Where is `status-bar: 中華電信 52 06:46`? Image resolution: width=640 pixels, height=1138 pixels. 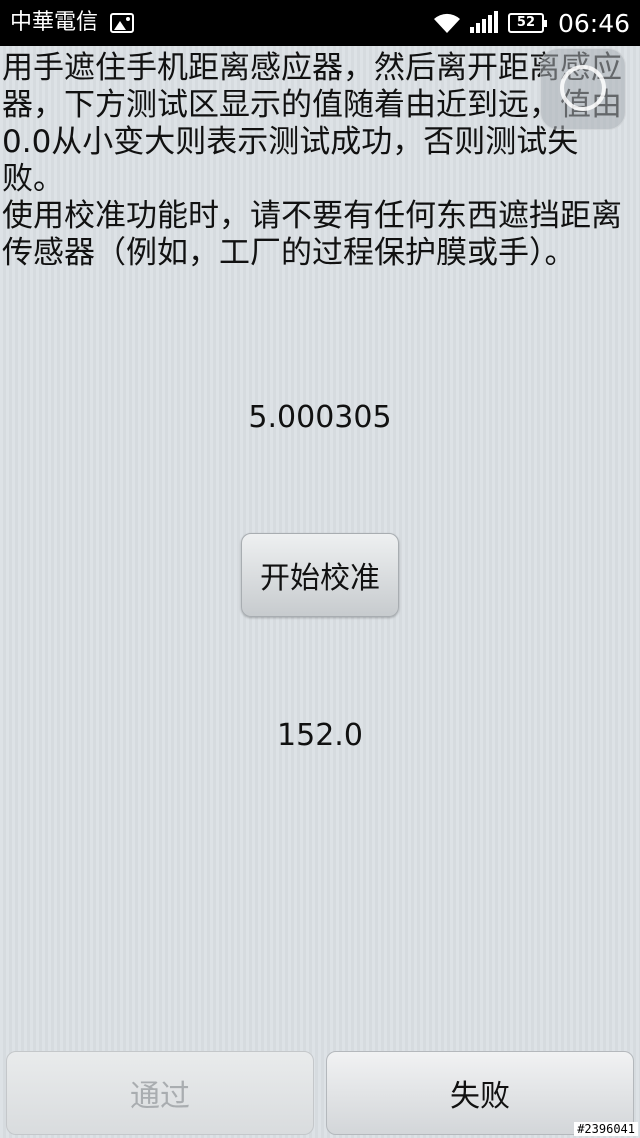
status-bar: 中華電信 52 06:46 is located at coordinates (320, 23).